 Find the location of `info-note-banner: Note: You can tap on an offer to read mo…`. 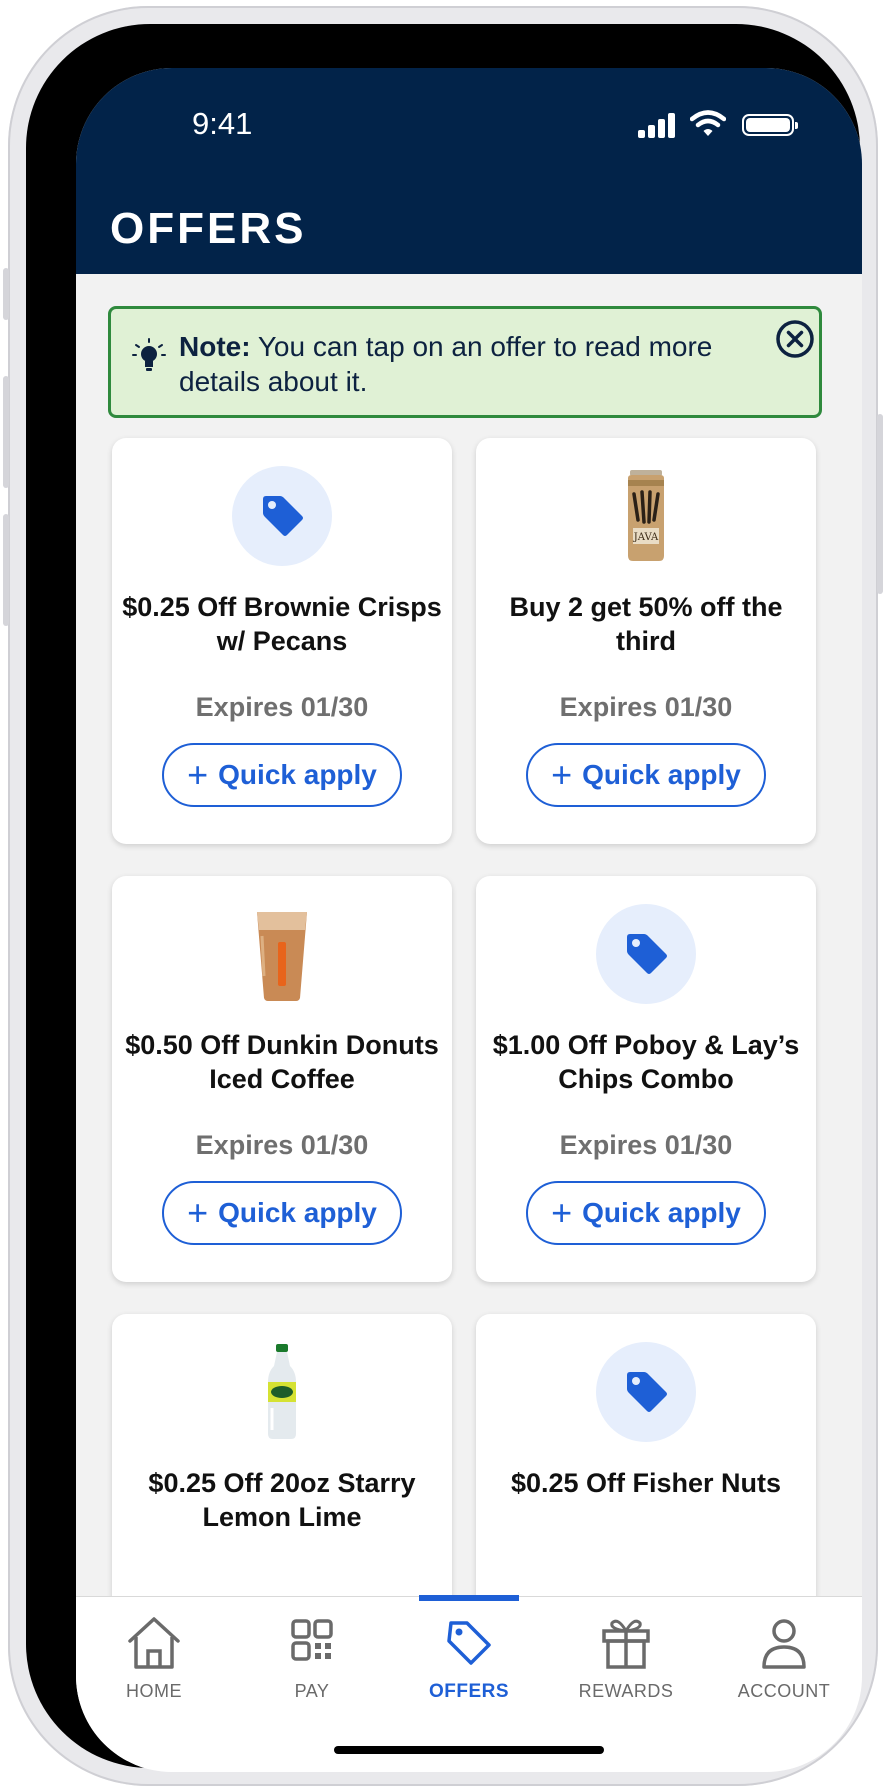

info-note-banner: Note: You can tap on an offer to read mo… is located at coordinates (465, 362).